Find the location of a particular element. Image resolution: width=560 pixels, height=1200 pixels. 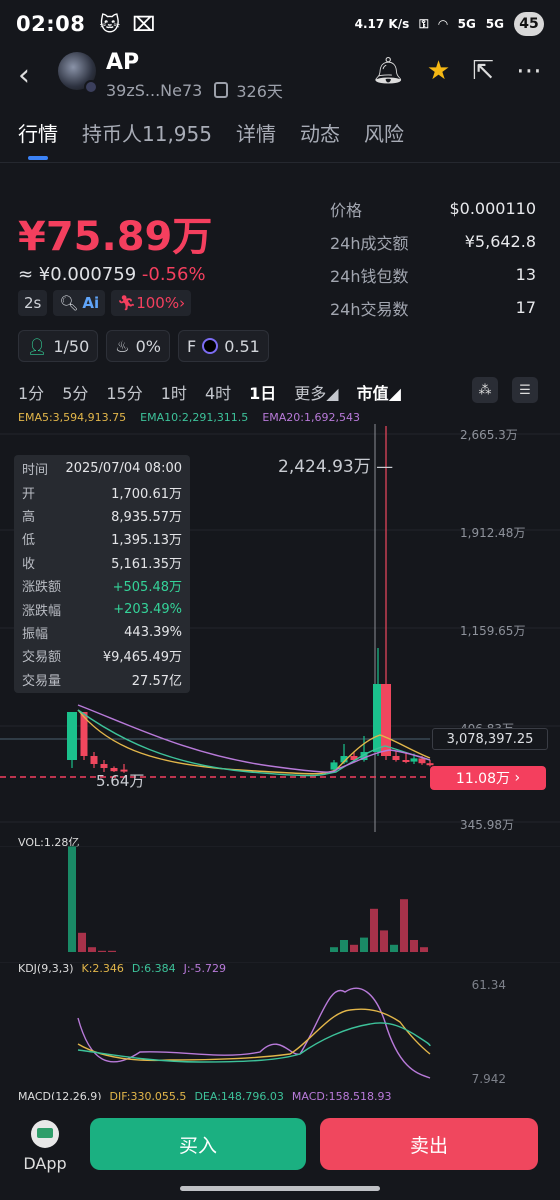

status-bar: 02:08 🐱 ⌧ 4.17 K/s ⚿ ◠ 5G 5G 45 is located at coordinates (280, 24).